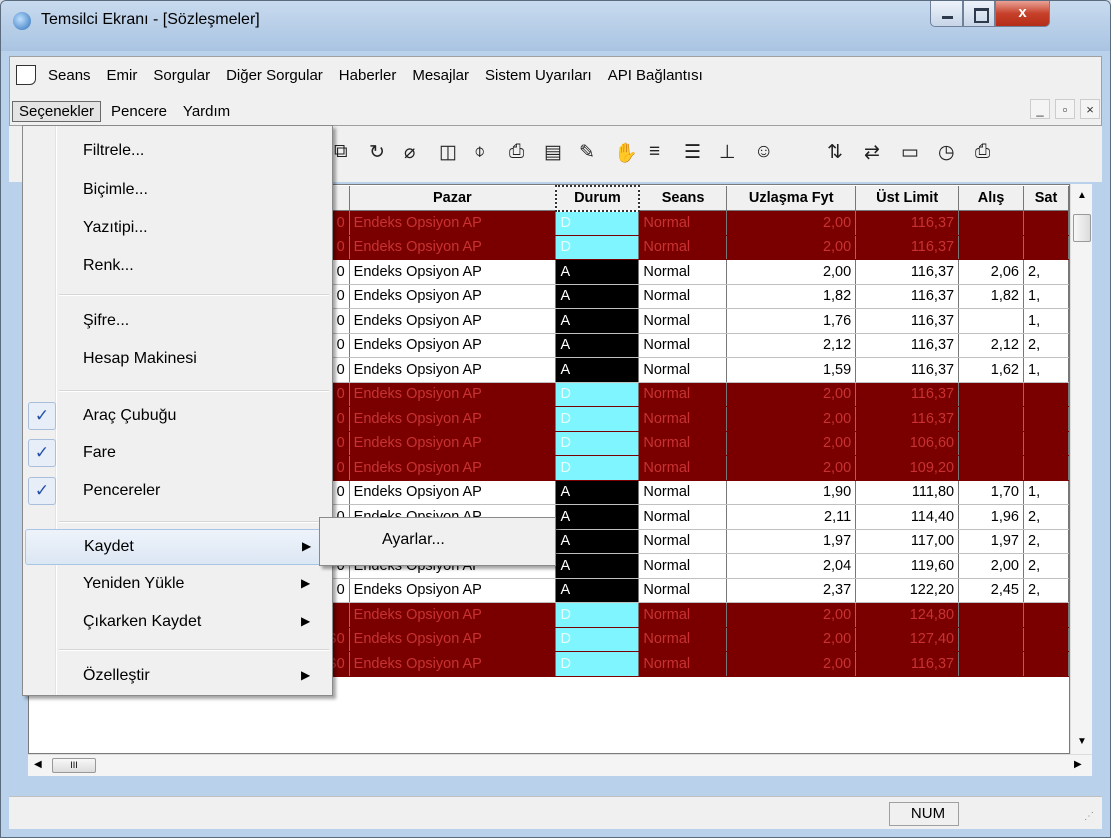 This screenshot has width=1111, height=838. What do you see at coordinates (683, 198) in the screenshot?
I see `header-seans: Seans` at bounding box center [683, 198].